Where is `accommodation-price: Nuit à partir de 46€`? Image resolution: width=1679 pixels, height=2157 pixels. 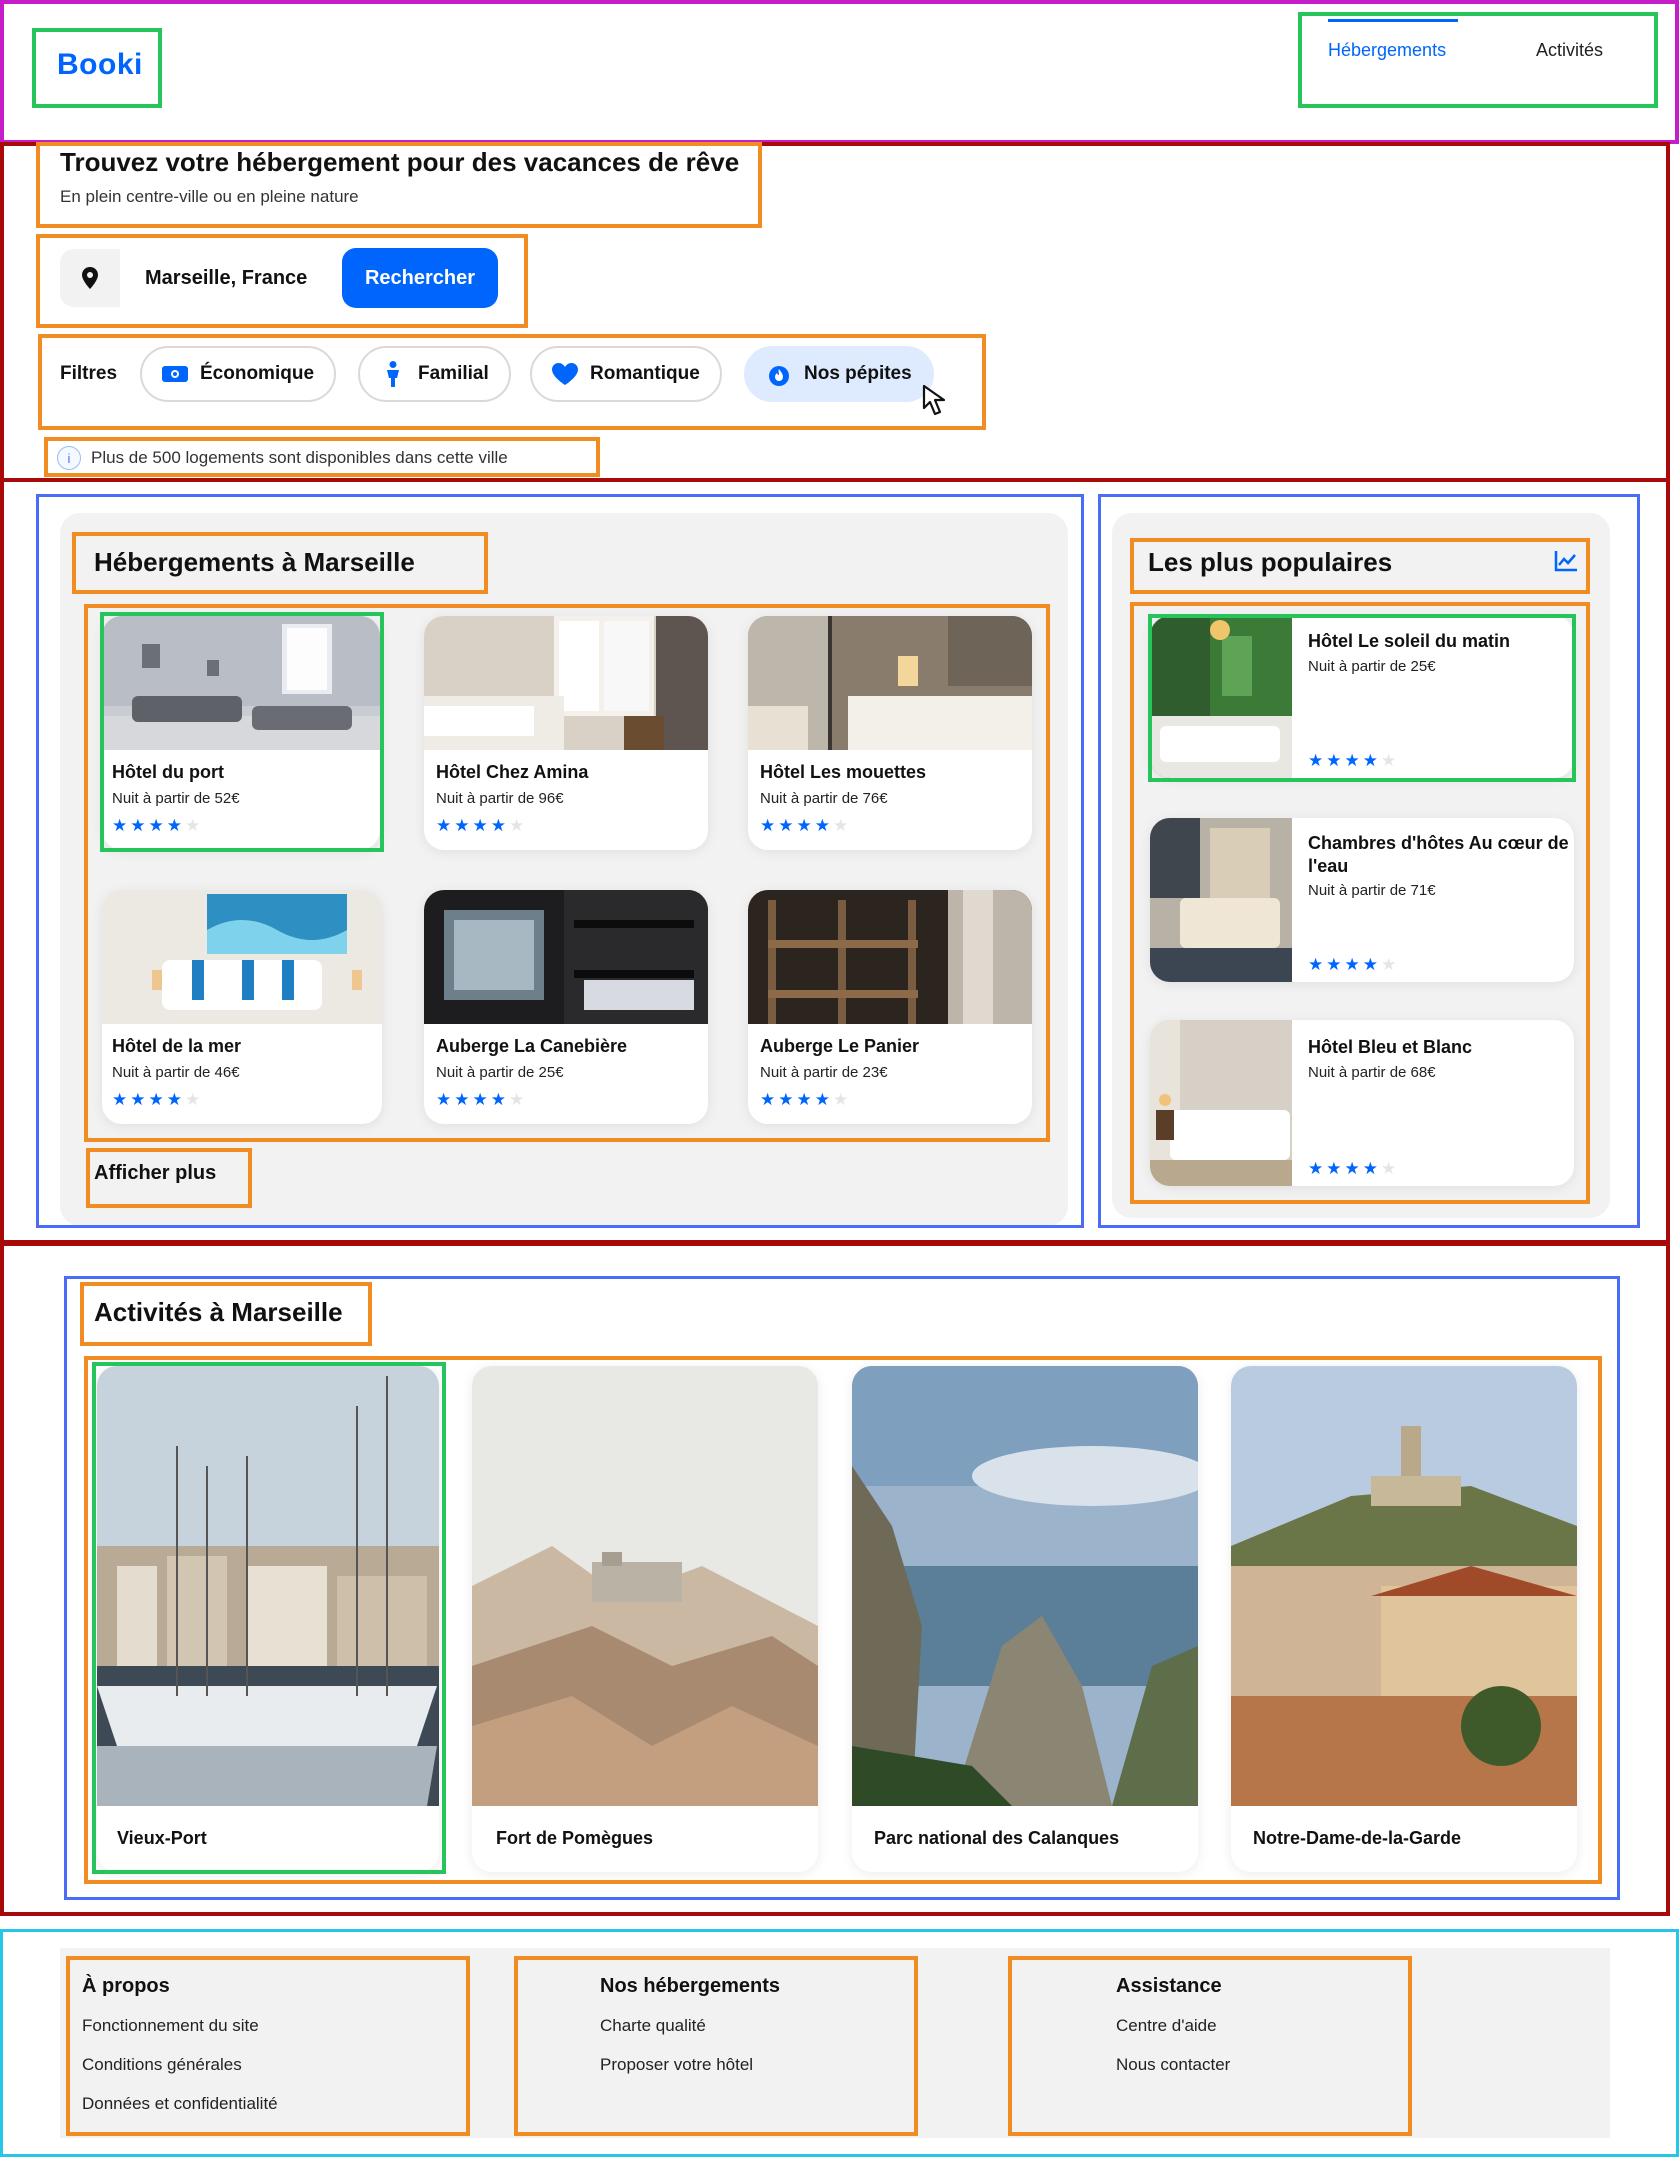 accommodation-price: Nuit à partir de 46€ is located at coordinates (176, 1072).